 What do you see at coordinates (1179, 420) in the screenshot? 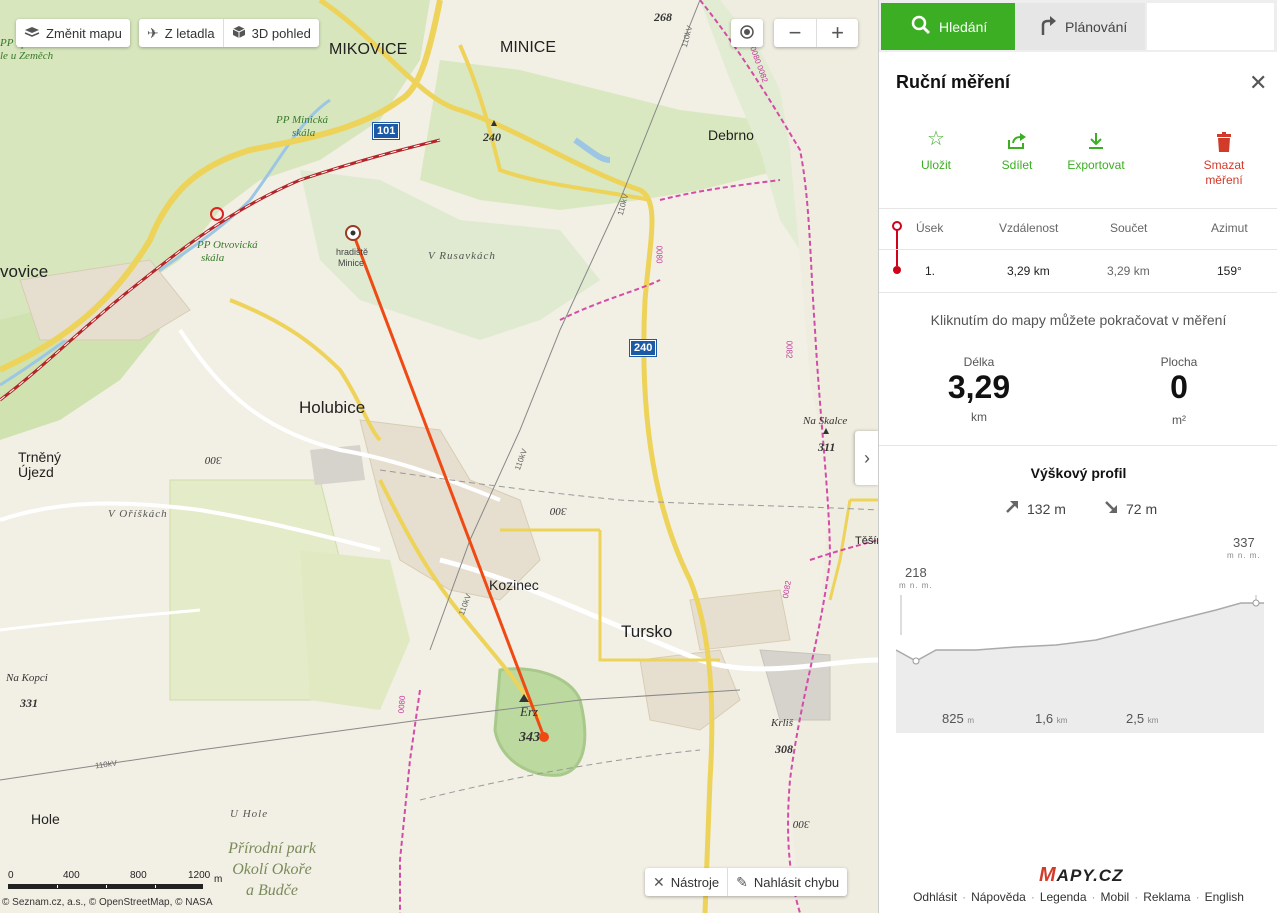
I see `area-unit: m²` at bounding box center [1179, 420].